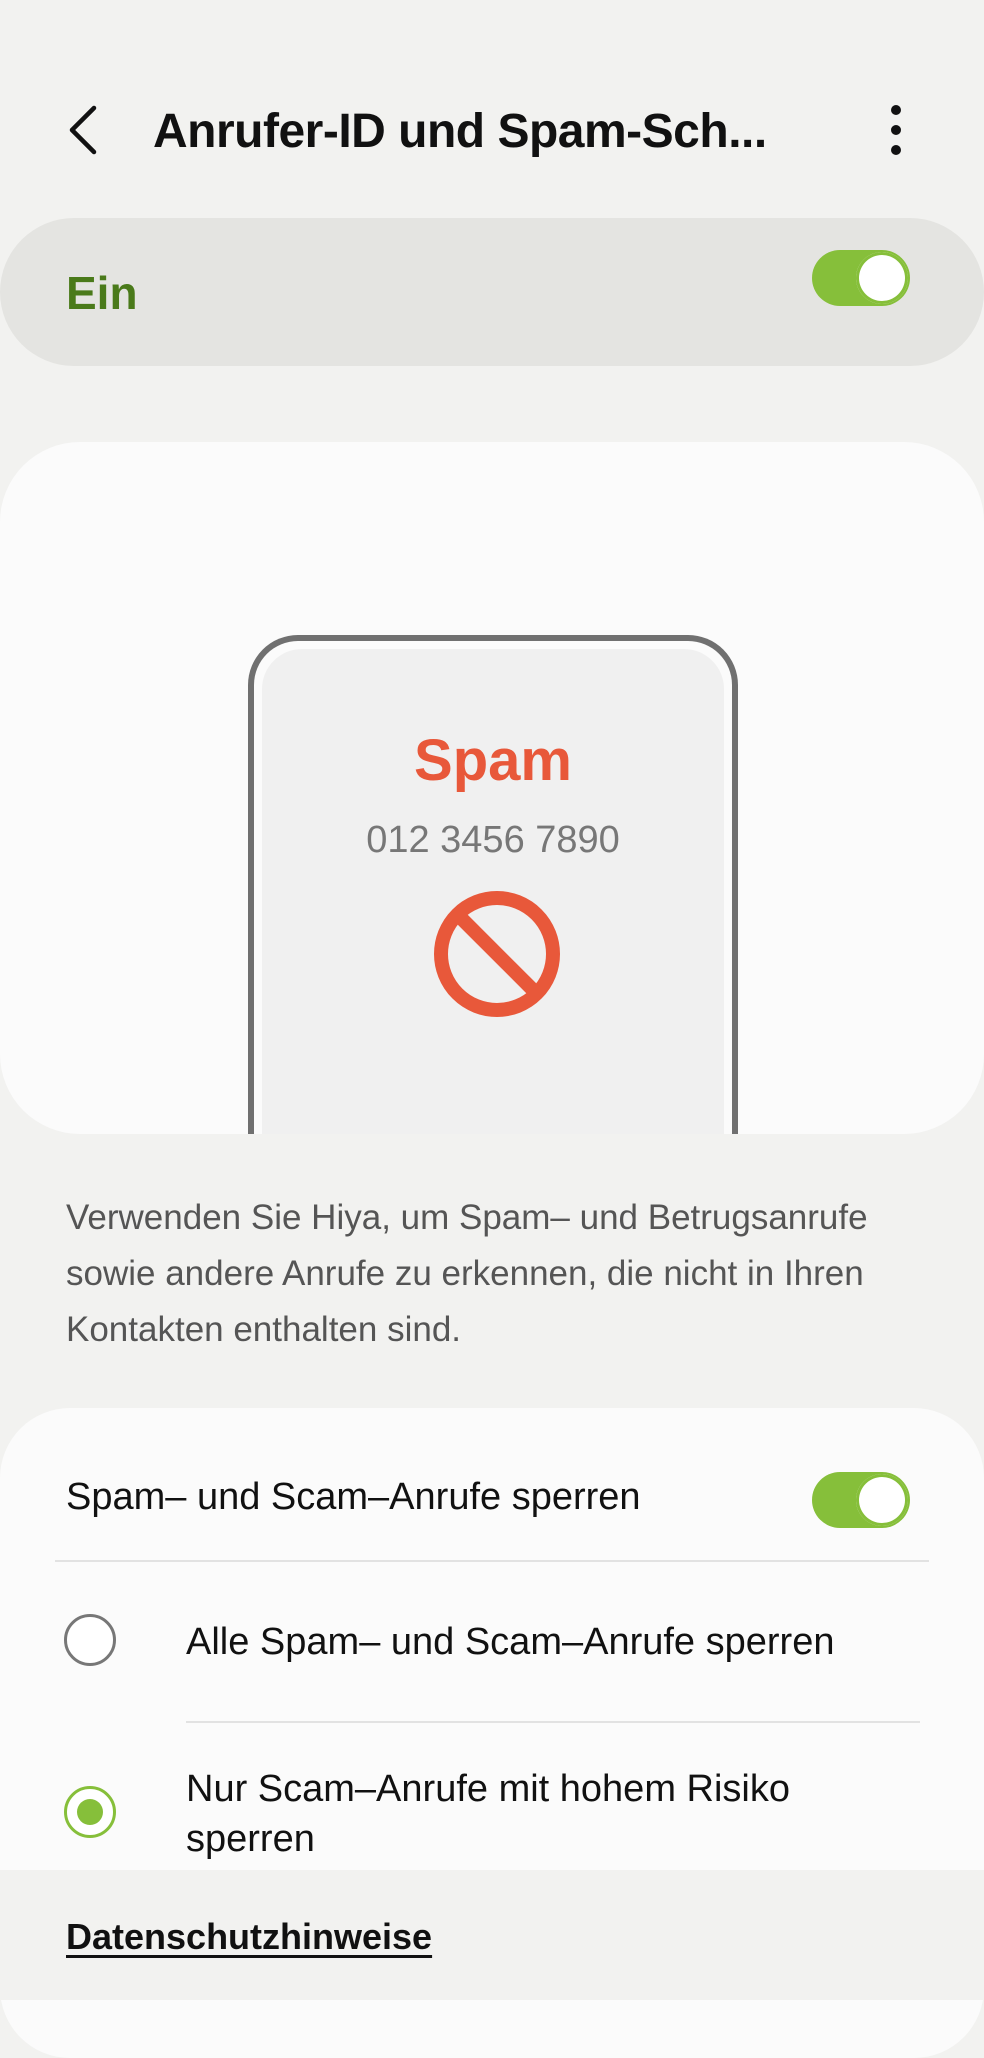 The image size is (984, 2058). Describe the element at coordinates (492, 292) in the screenshot. I see `master-switch-bar: Ein` at that location.